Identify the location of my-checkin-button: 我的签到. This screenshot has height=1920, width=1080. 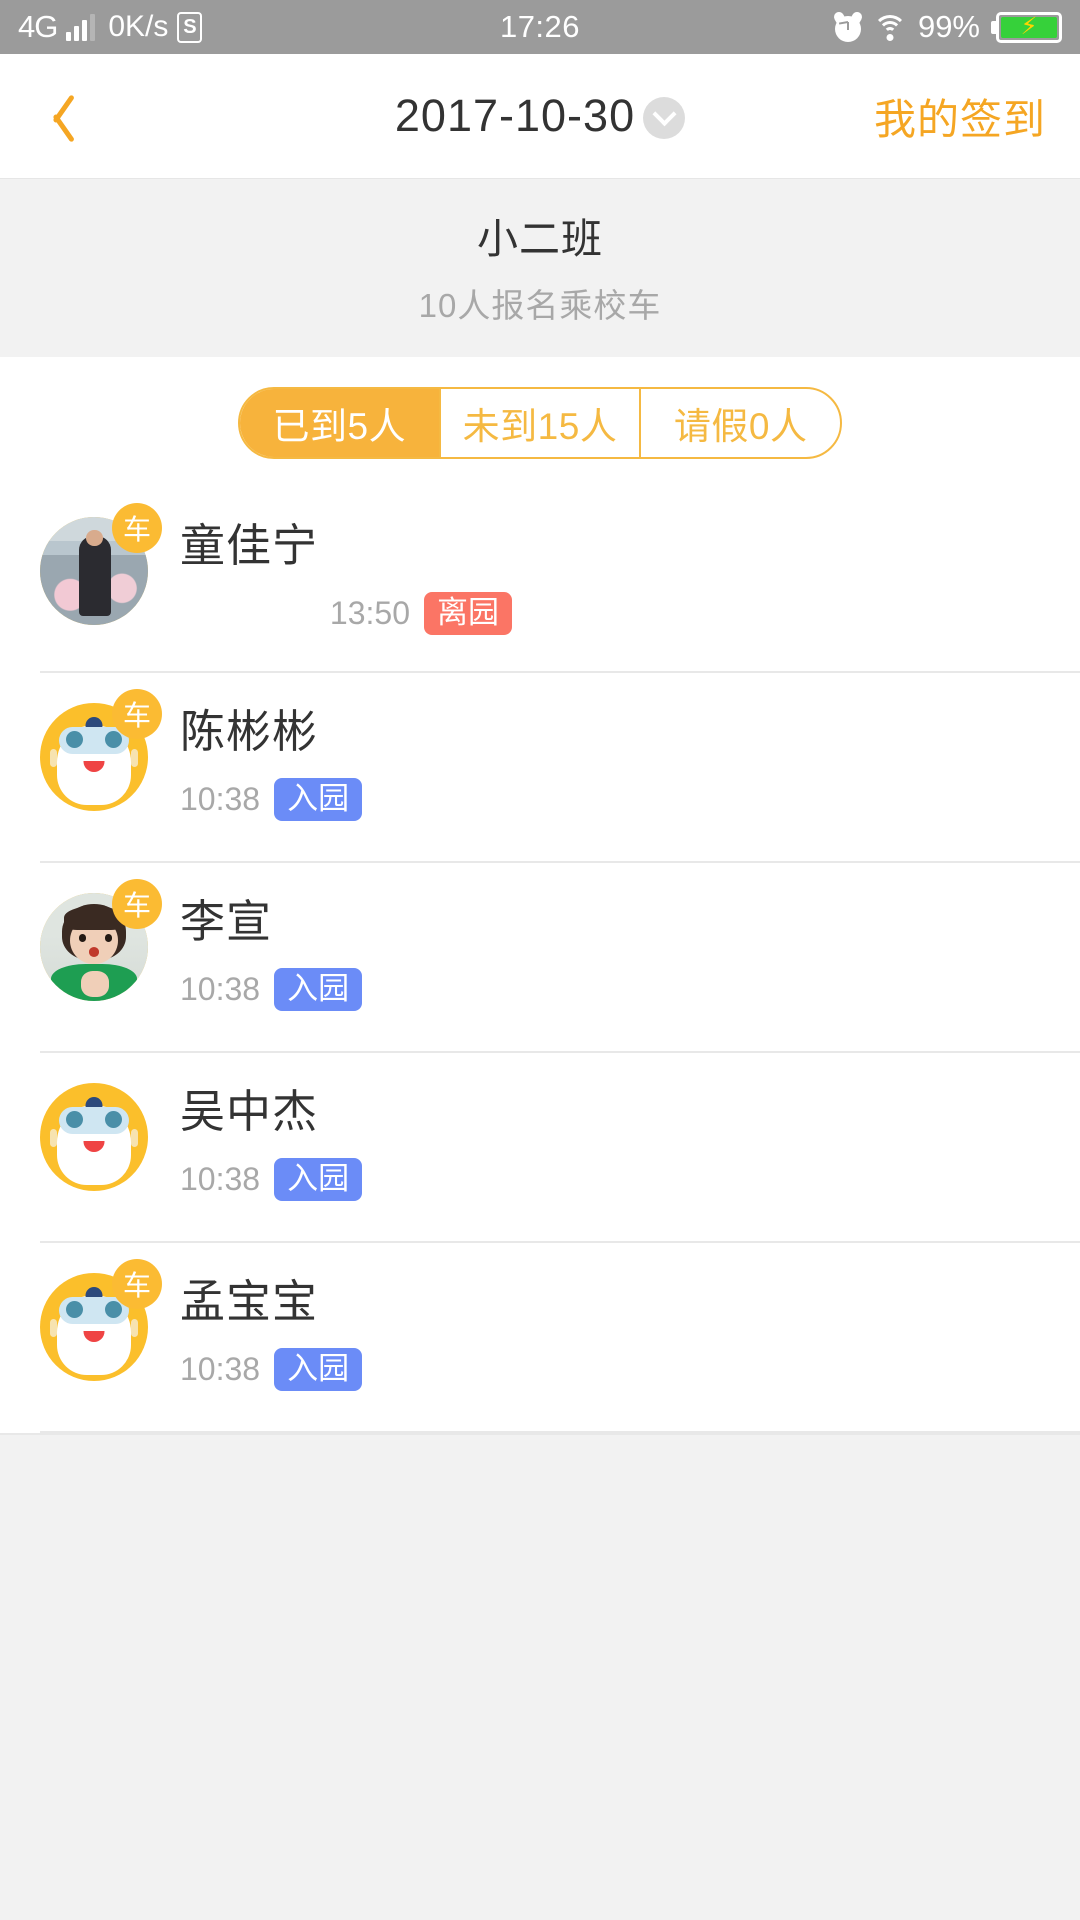
(960, 116).